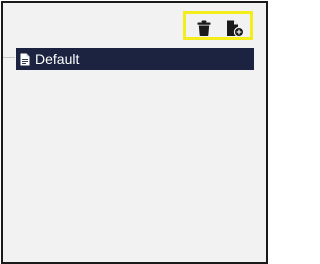 The image size is (320, 264). What do you see at coordinates (25, 59) in the screenshot?
I see `document-icon` at bounding box center [25, 59].